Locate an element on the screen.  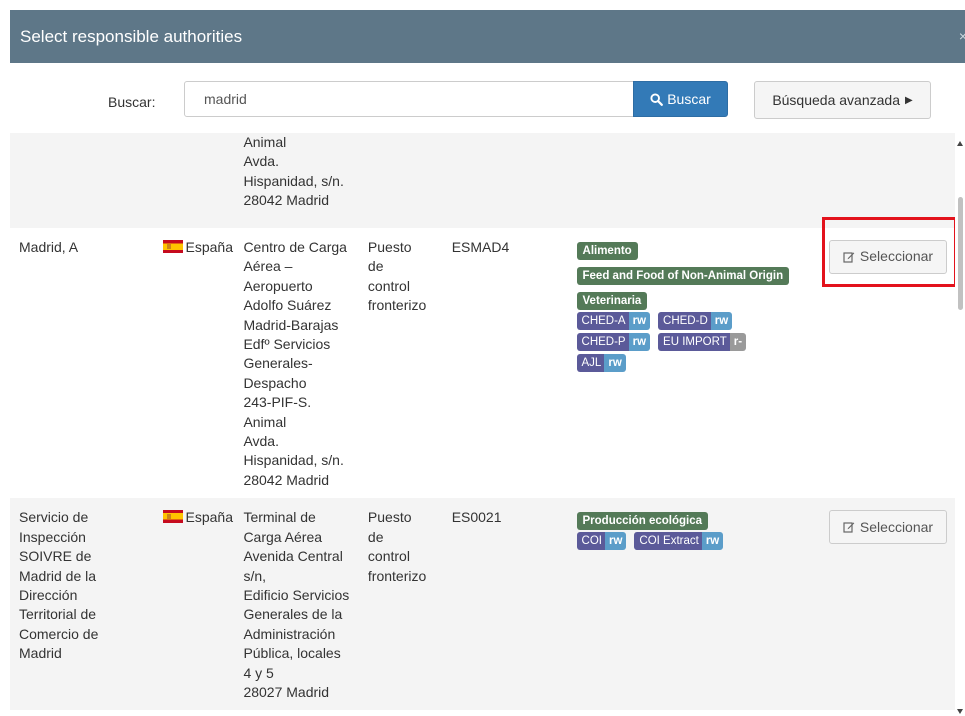
permission-badge: EU IMPORT r- is located at coordinates (702, 342).